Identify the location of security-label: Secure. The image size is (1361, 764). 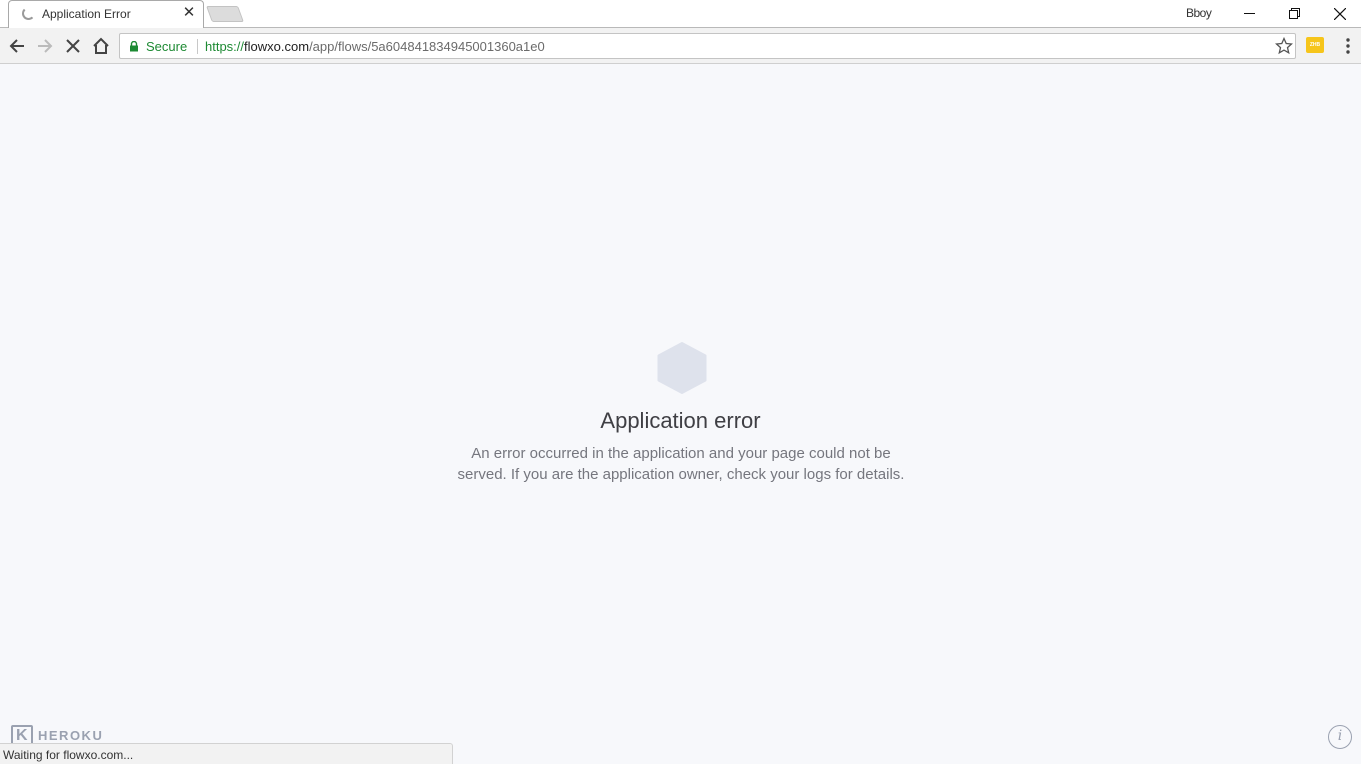
(166, 46).